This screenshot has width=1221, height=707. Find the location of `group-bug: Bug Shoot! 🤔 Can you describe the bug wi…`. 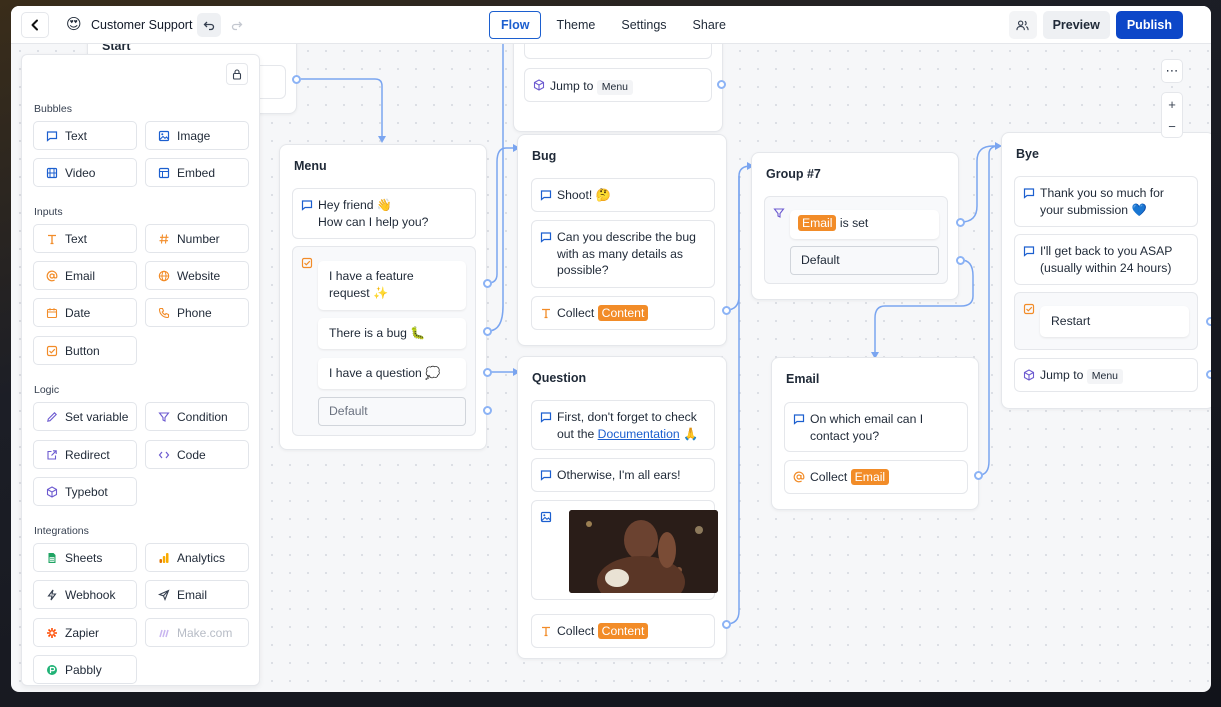

group-bug: Bug Shoot! 🤔 Can you describe the bug wi… is located at coordinates (622, 240).